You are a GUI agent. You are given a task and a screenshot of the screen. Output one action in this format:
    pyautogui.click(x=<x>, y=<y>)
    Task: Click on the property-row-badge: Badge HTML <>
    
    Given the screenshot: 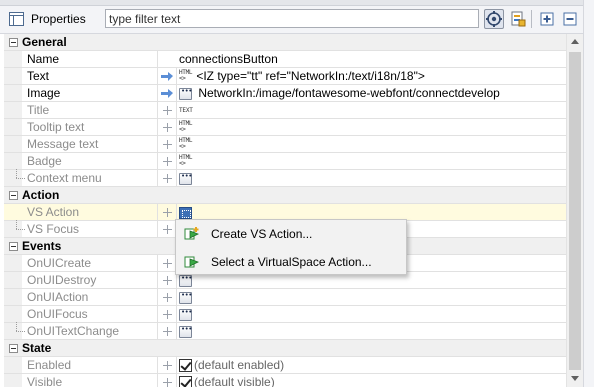 What is the action you would take?
    pyautogui.click(x=285, y=161)
    